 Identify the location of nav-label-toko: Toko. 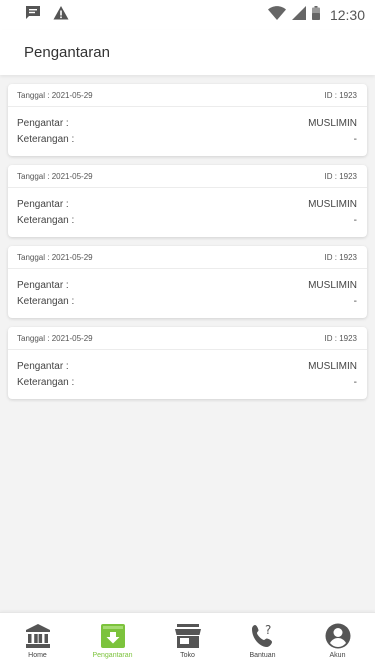
(187, 655).